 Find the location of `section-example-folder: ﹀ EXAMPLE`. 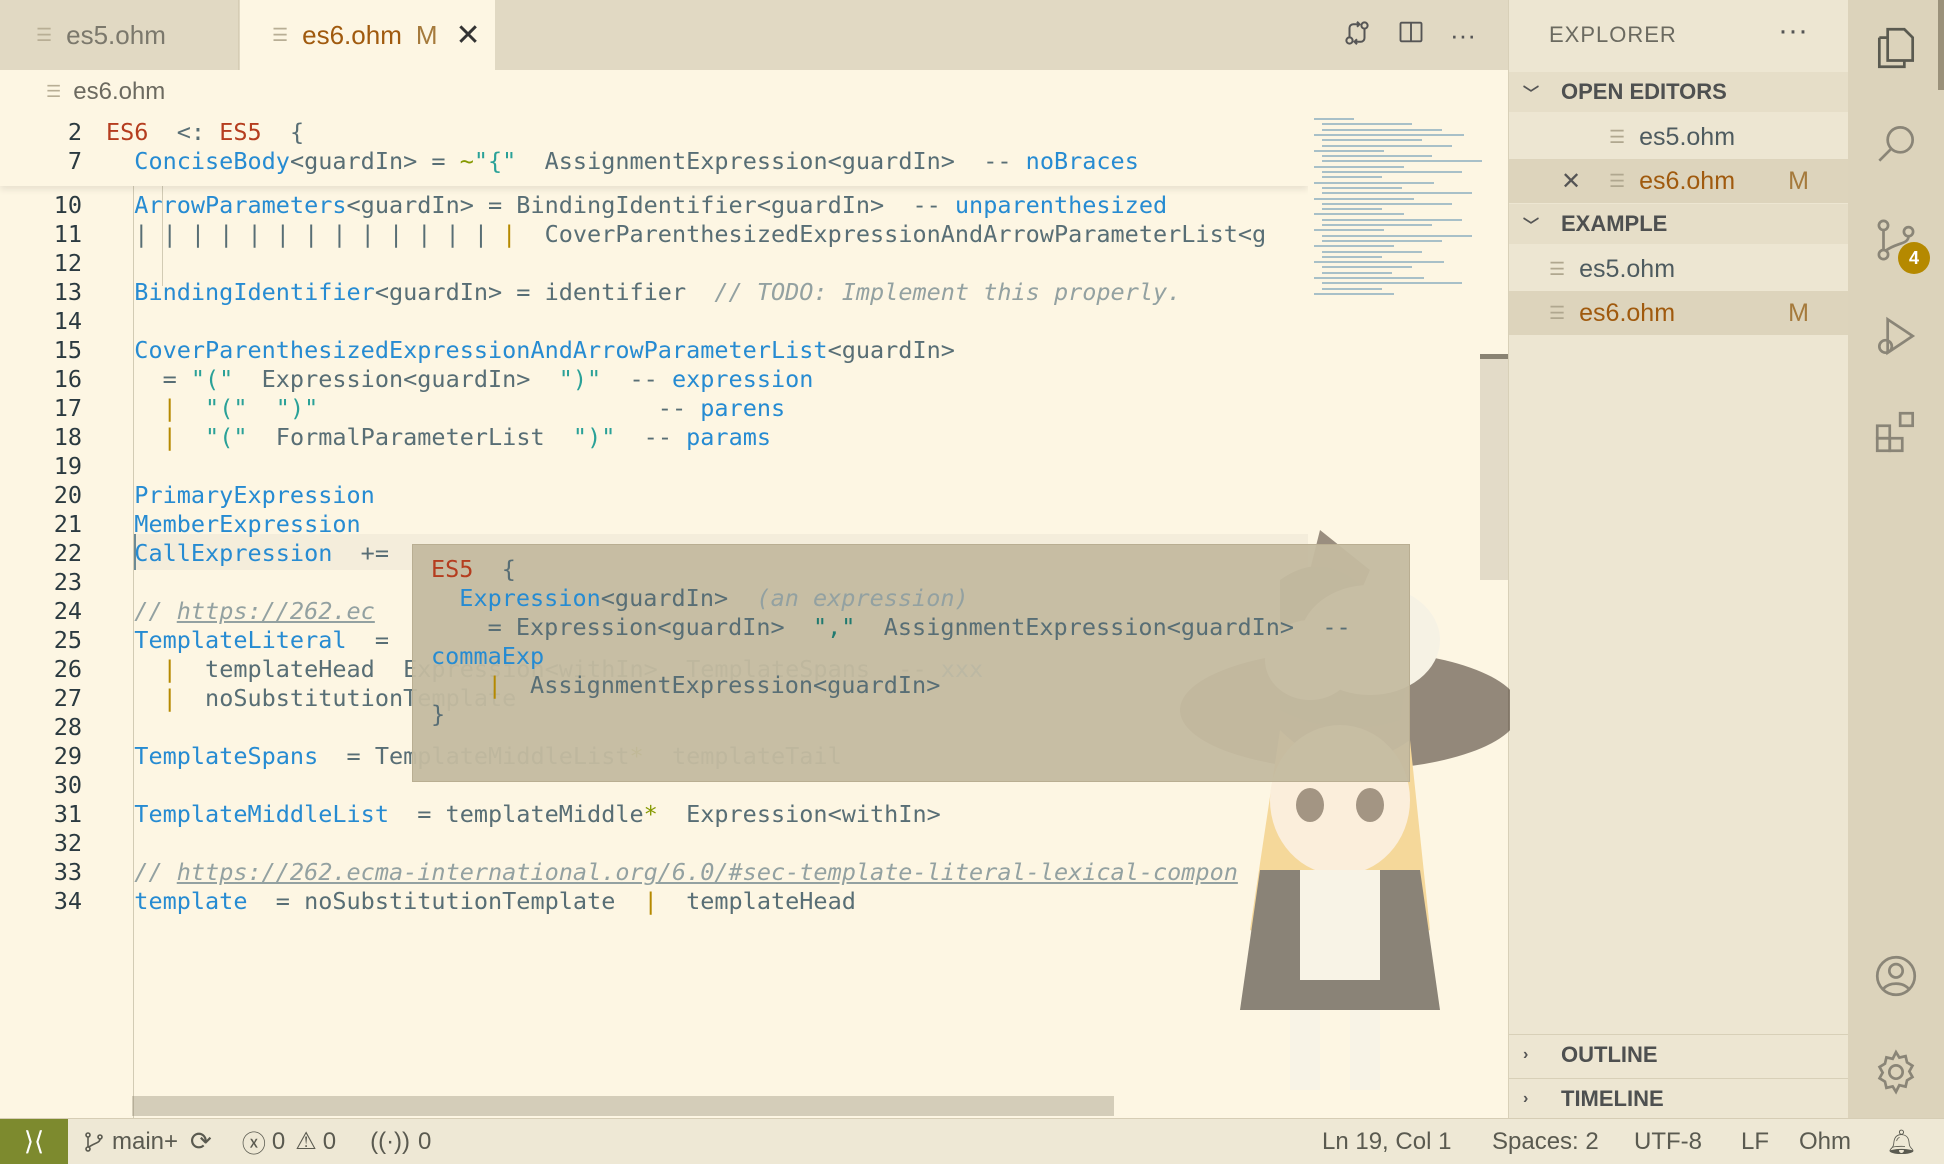

section-example-folder: ﹀ EXAMPLE is located at coordinates (1679, 224).